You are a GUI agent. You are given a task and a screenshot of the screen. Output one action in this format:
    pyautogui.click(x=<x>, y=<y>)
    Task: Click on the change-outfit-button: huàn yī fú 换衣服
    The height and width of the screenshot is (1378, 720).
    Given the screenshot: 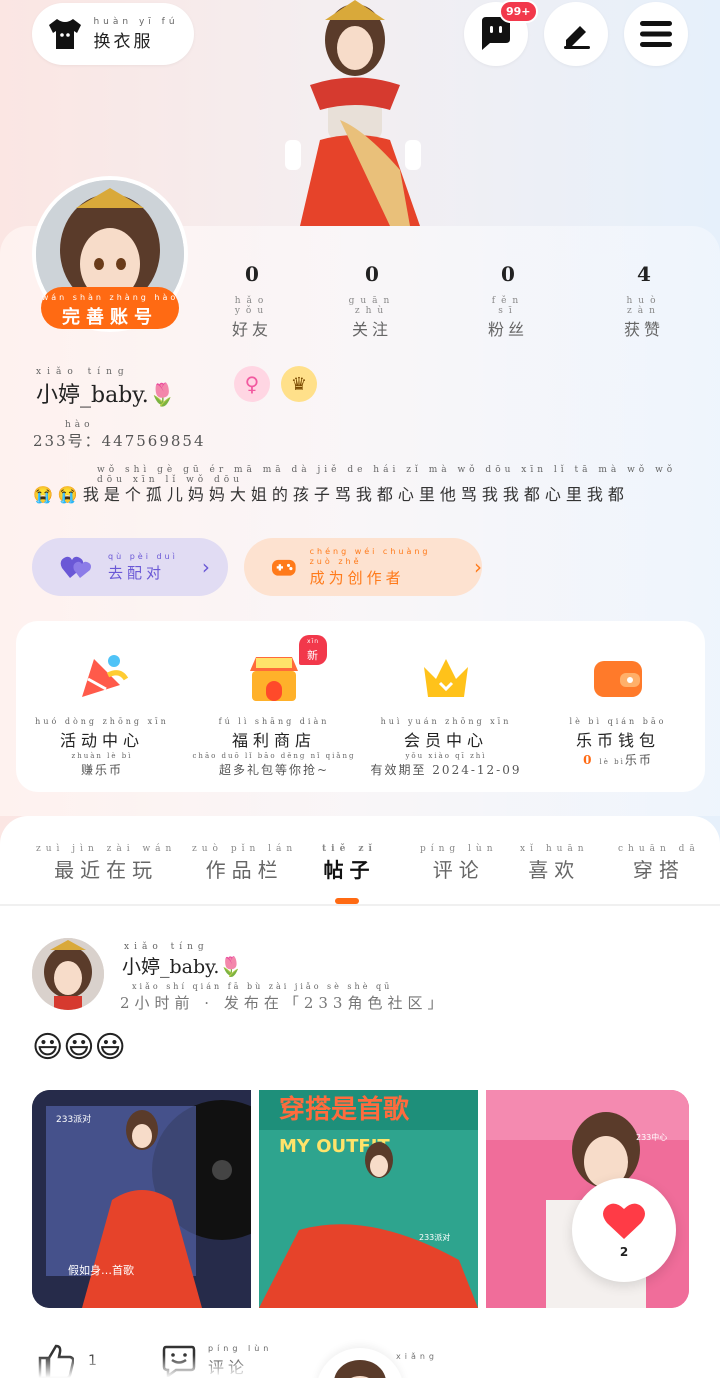 What is the action you would take?
    pyautogui.click(x=113, y=34)
    